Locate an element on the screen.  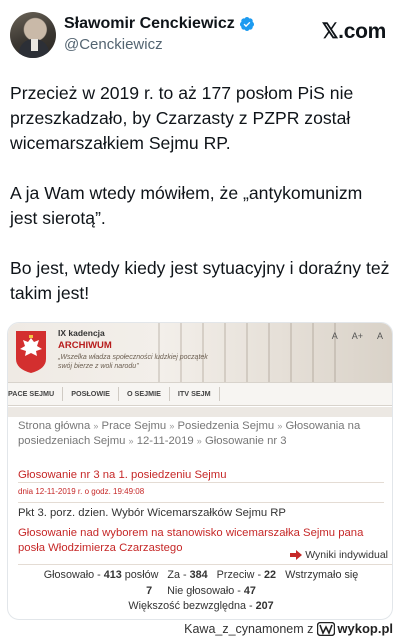
font-size-larger-button: A+ is located at coordinates (357, 336).